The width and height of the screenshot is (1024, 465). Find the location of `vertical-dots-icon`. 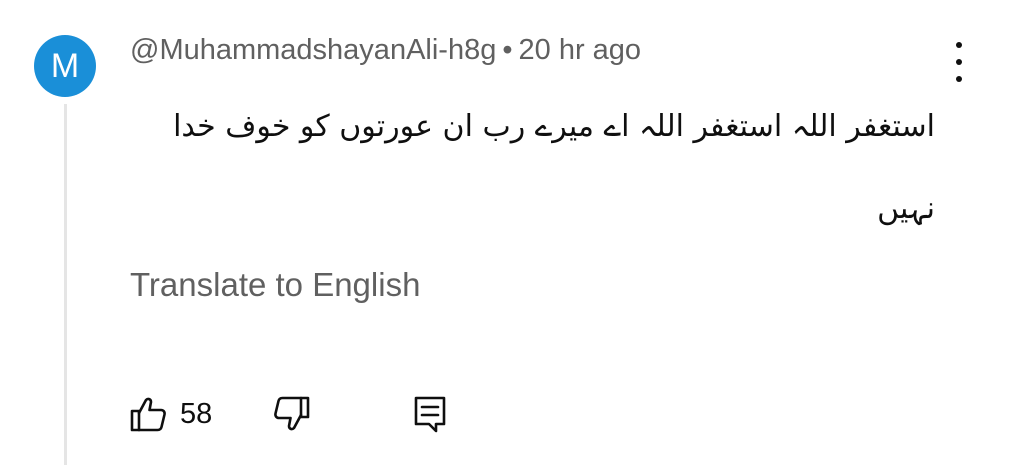

vertical-dots-icon is located at coordinates (959, 62).